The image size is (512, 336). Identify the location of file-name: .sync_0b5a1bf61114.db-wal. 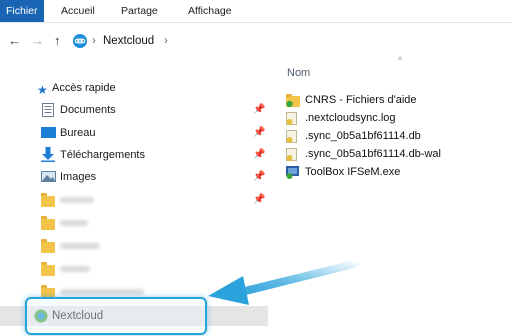
(373, 154).